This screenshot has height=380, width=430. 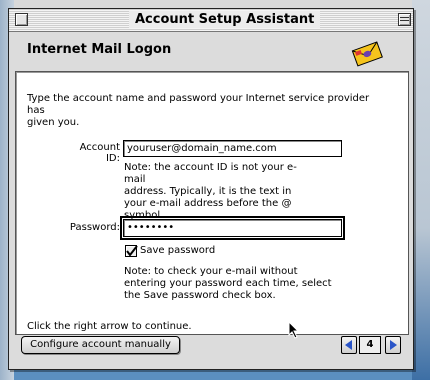 I want to click on title-bar: Account Setup Assistant, so click(x=211, y=20).